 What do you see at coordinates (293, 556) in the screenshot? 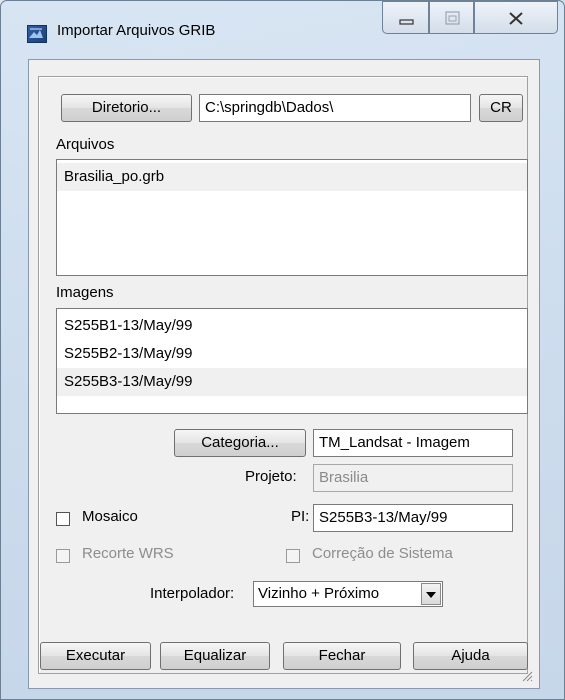
I see `correcao-sistema-checkbox` at bounding box center [293, 556].